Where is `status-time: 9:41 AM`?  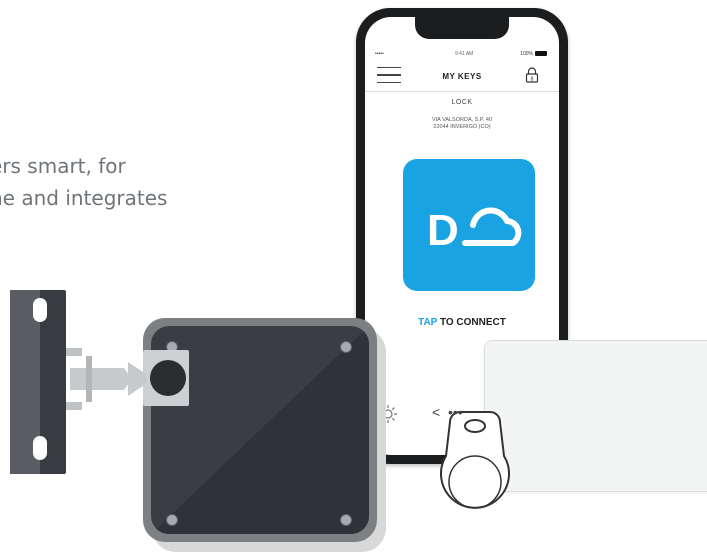 status-time: 9:41 AM is located at coordinates (464, 54).